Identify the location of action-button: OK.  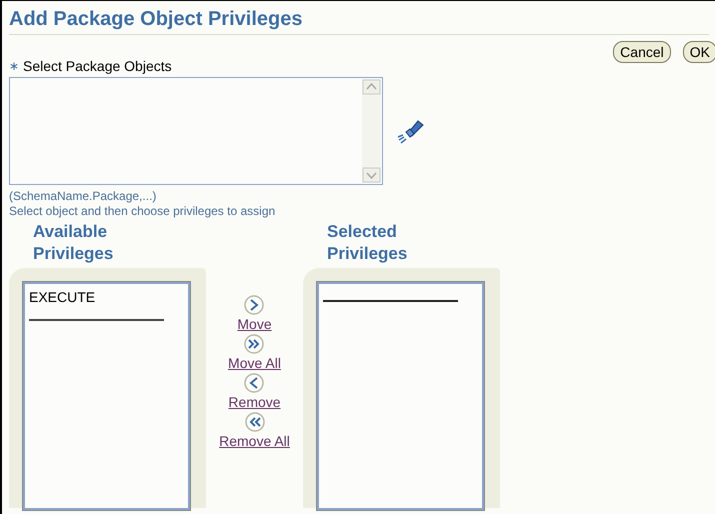
(698, 52).